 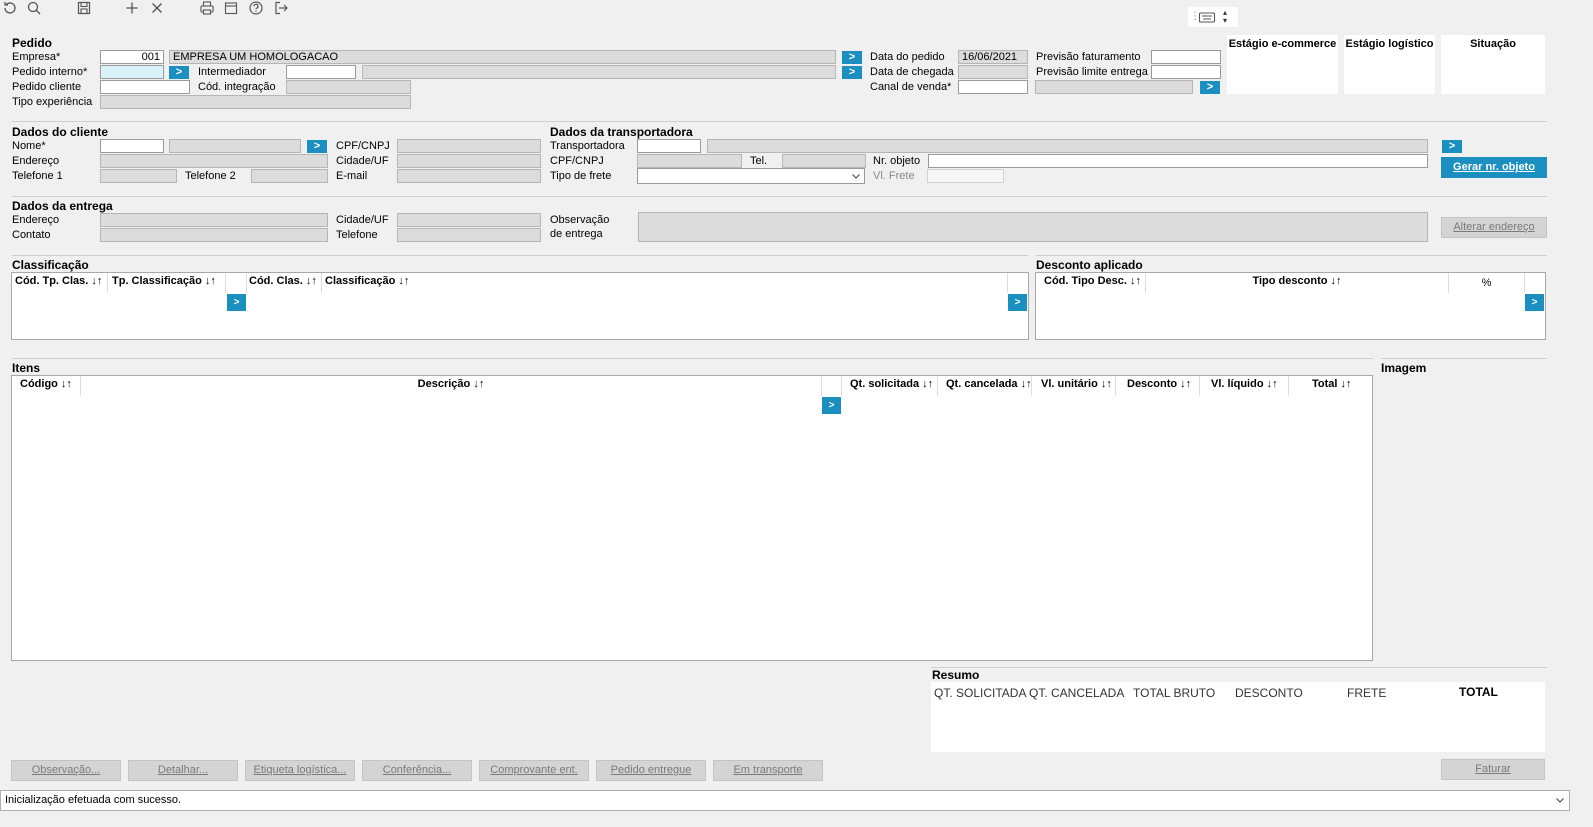 I want to click on data-chegada-label: Data de chegada, so click(x=912, y=72).